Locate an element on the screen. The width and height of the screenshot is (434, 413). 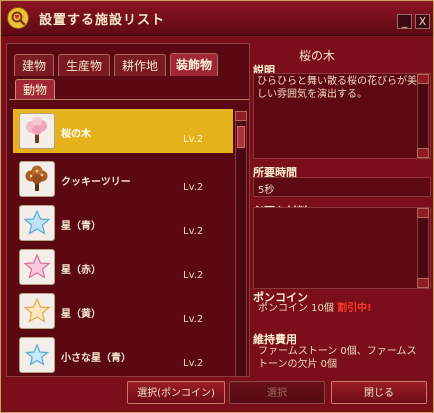
description-text: ひらひらと舞い散る桜の花びらが美しい雰囲気を演出する。 is located at coordinates (337, 88).